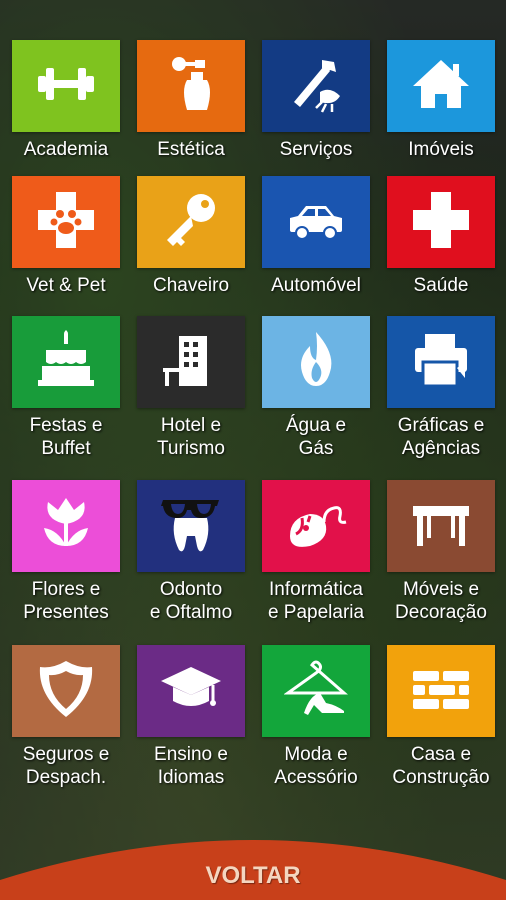 Image resolution: width=506 pixels, height=900 pixels. I want to click on cake-icon, so click(66, 362).